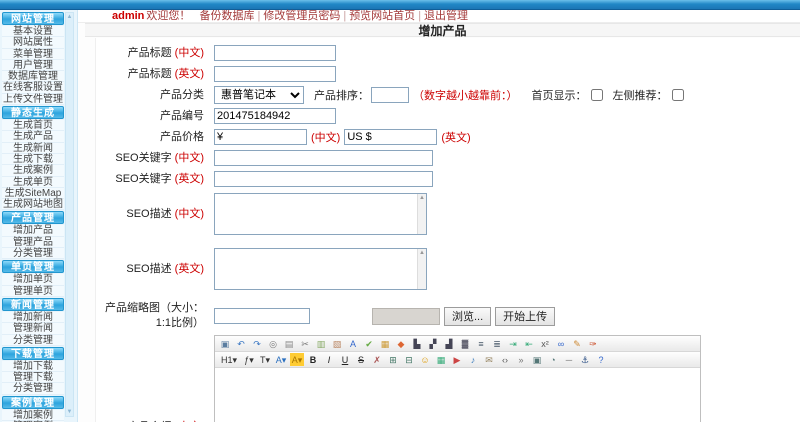 The height and width of the screenshot is (422, 800). Describe the element at coordinates (275, 74) in the screenshot. I see `product-title-en-input` at that location.